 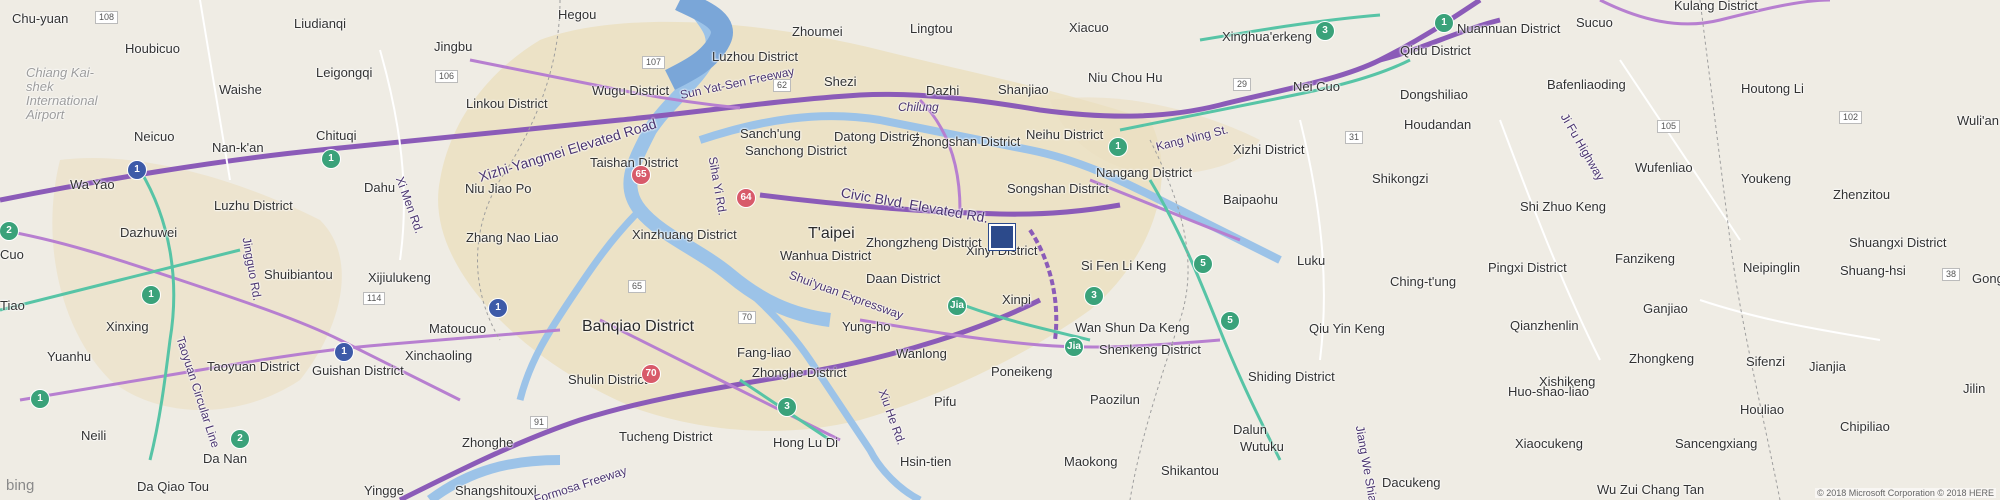 What do you see at coordinates (921, 353) in the screenshot?
I see `place-label: Wanlong` at bounding box center [921, 353].